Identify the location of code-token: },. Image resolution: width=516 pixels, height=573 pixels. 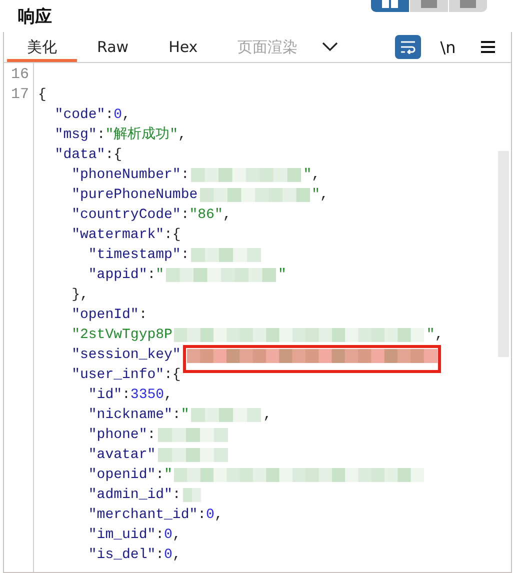
(79, 295).